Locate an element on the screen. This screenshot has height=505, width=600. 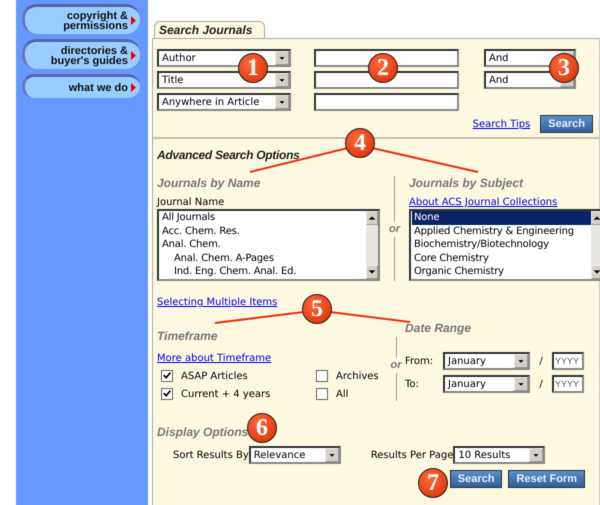
section-subheading: Journals by Name is located at coordinates (208, 183).